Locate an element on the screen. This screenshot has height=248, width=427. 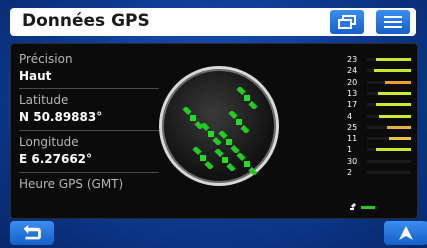
satellite-bar-row: 2 is located at coordinates (380, 172).